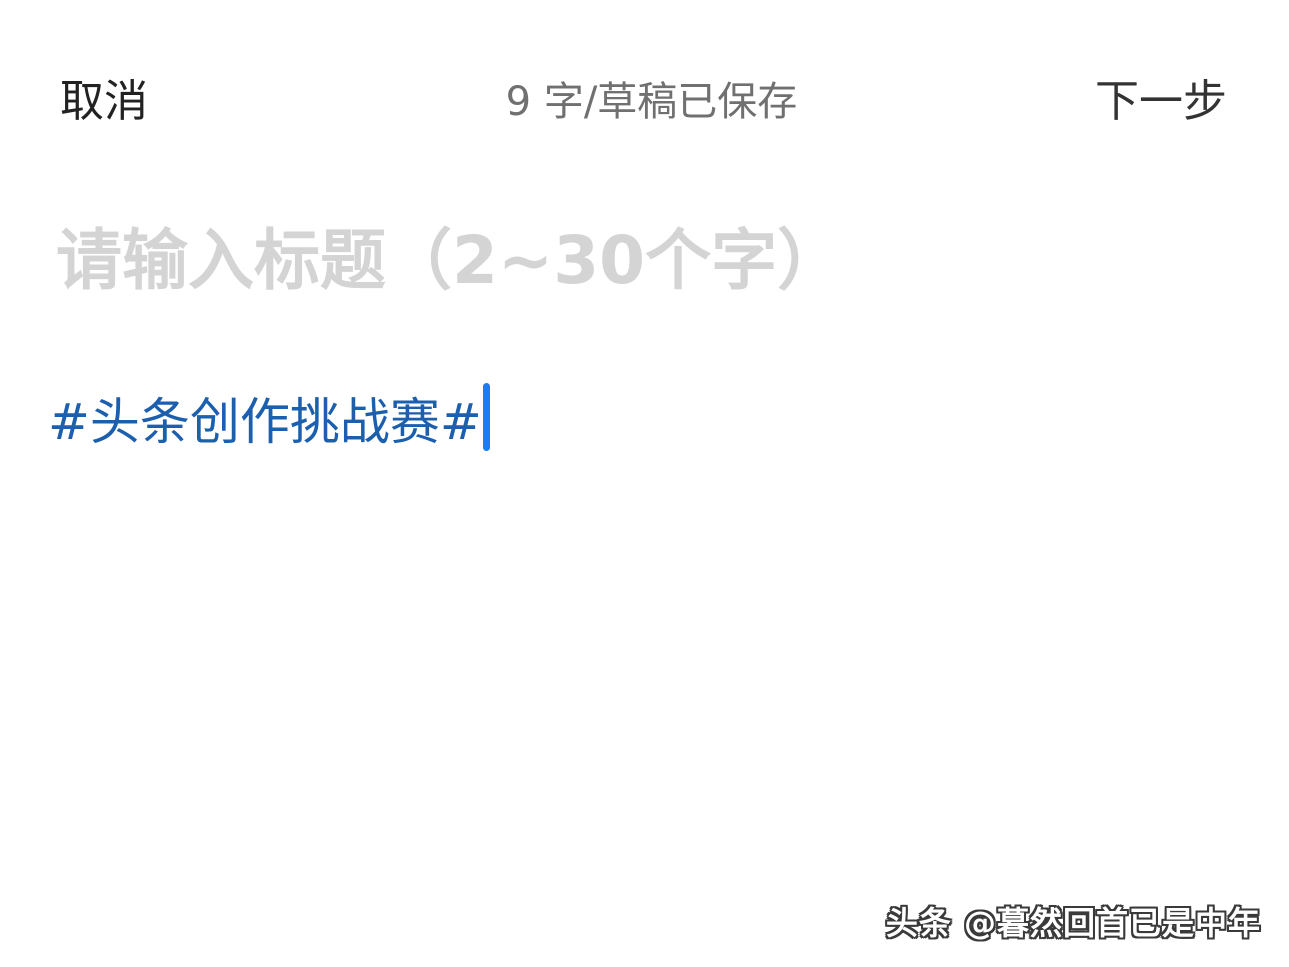 Image resolution: width=1289 pixels, height=967 pixels. What do you see at coordinates (646, 260) in the screenshot?
I see `title-input` at bounding box center [646, 260].